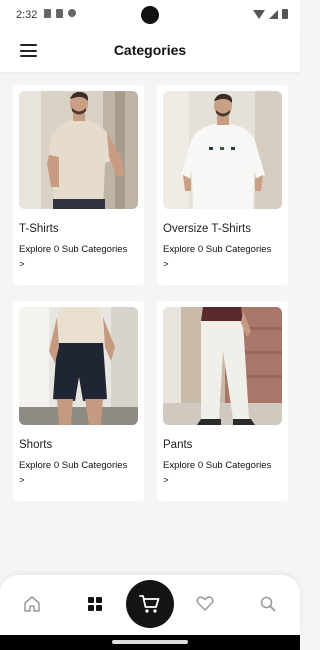  I want to click on sync-icon, so click(72, 13).